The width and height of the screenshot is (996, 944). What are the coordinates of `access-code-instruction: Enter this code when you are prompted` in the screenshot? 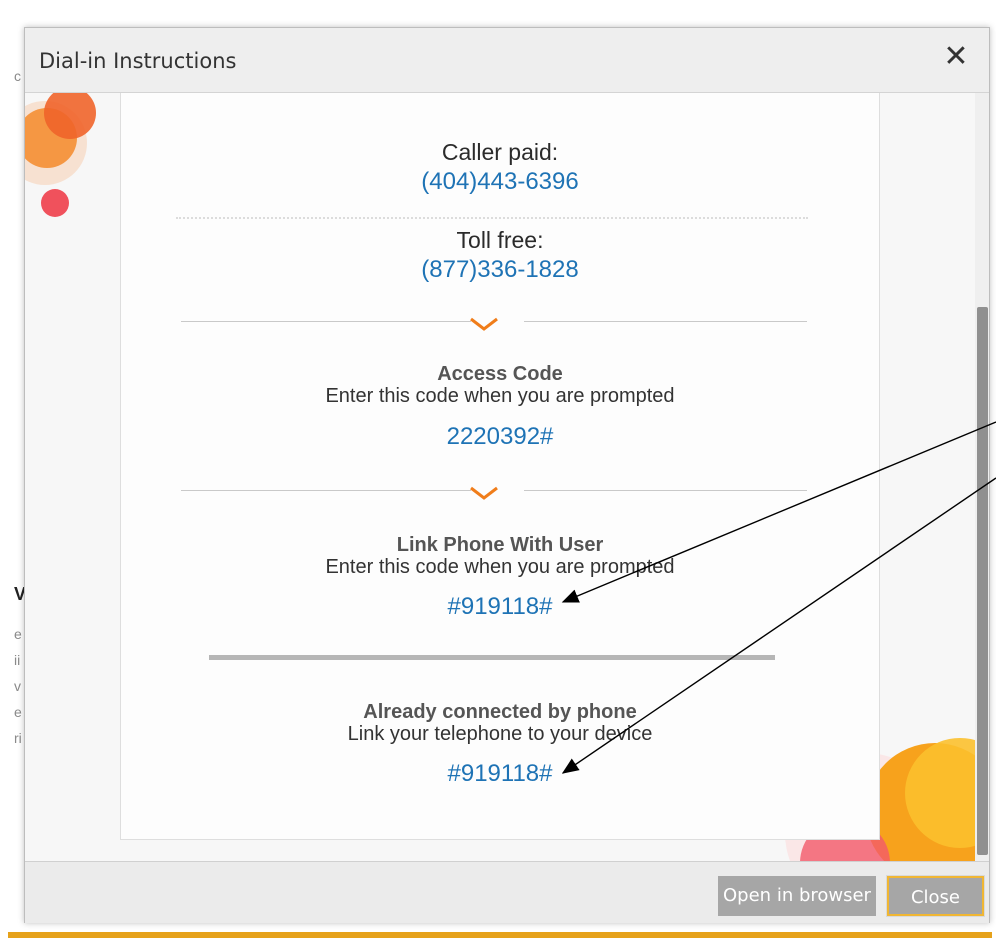 It's located at (500, 396).